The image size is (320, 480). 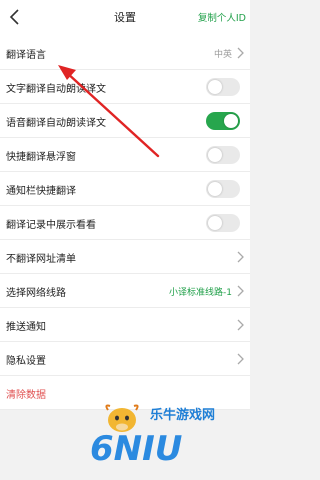 I want to click on setting-row-history-show: 翻译记录中展示看看, so click(x=125, y=223).